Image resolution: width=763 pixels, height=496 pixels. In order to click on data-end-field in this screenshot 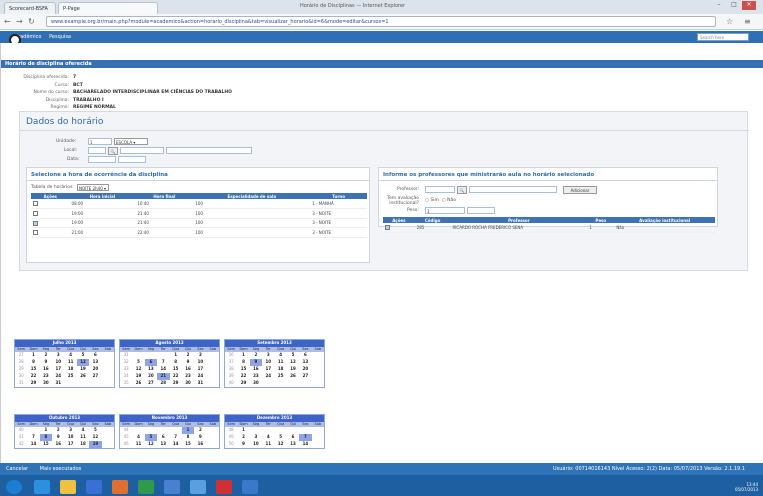, I will do `click(132, 159)`.